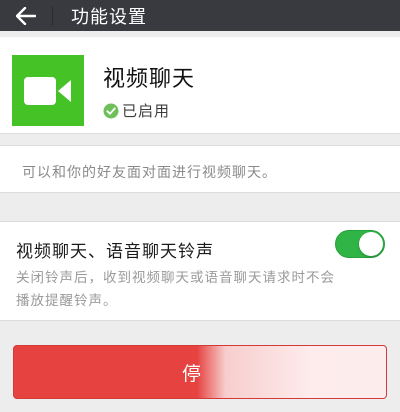 The image size is (400, 412). I want to click on watermark-overlay, so click(291, 372).